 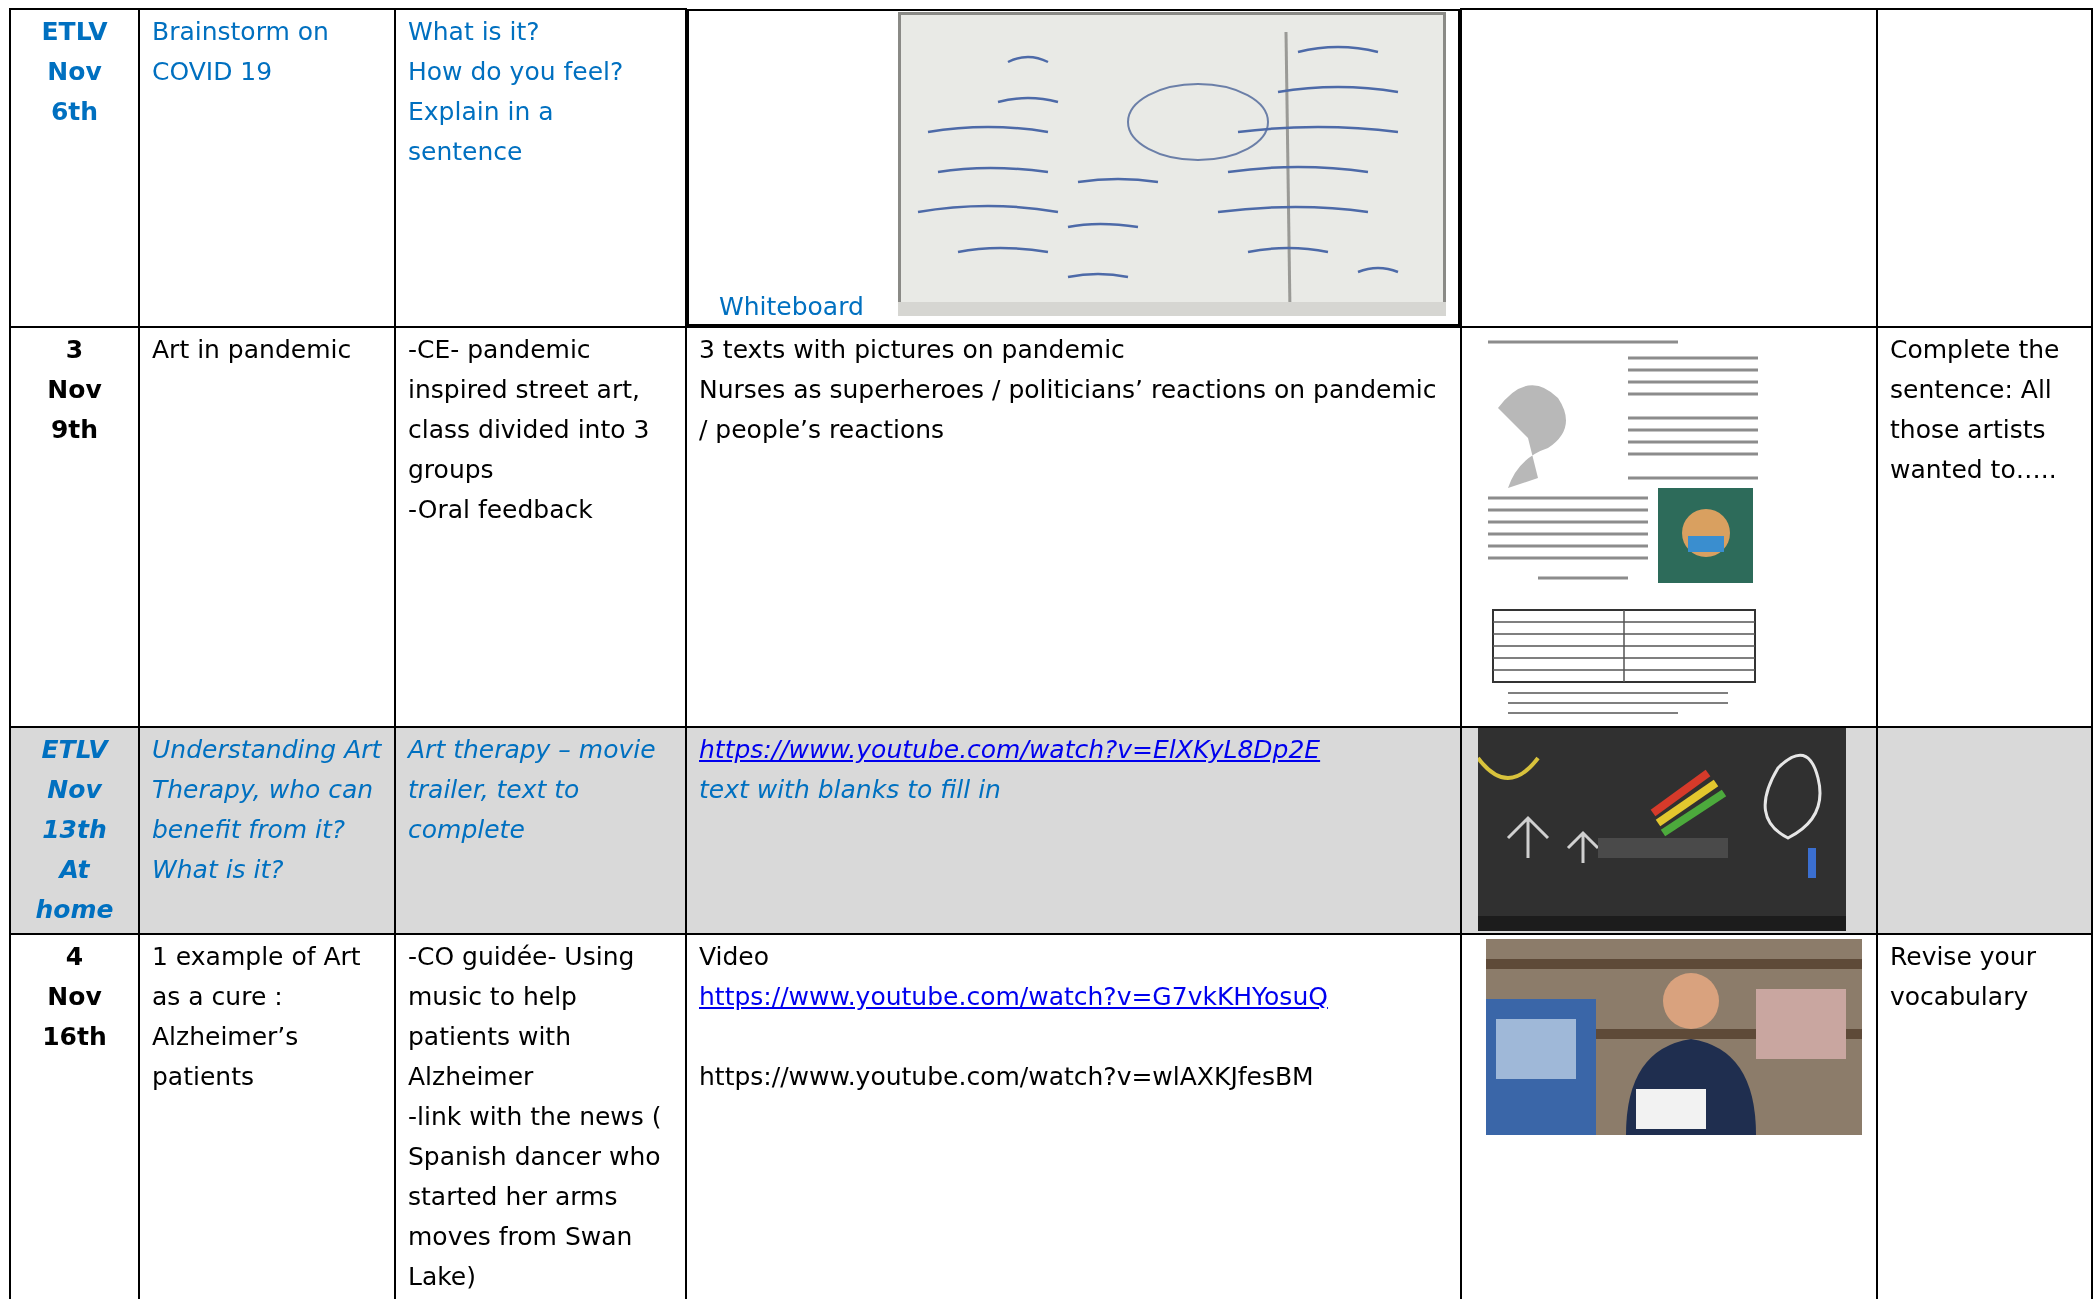 What do you see at coordinates (1068, 410) in the screenshot?
I see `cell-text: Nurses as superheroes / politicians’ reactions on pandemic / people’s reactions` at bounding box center [1068, 410].